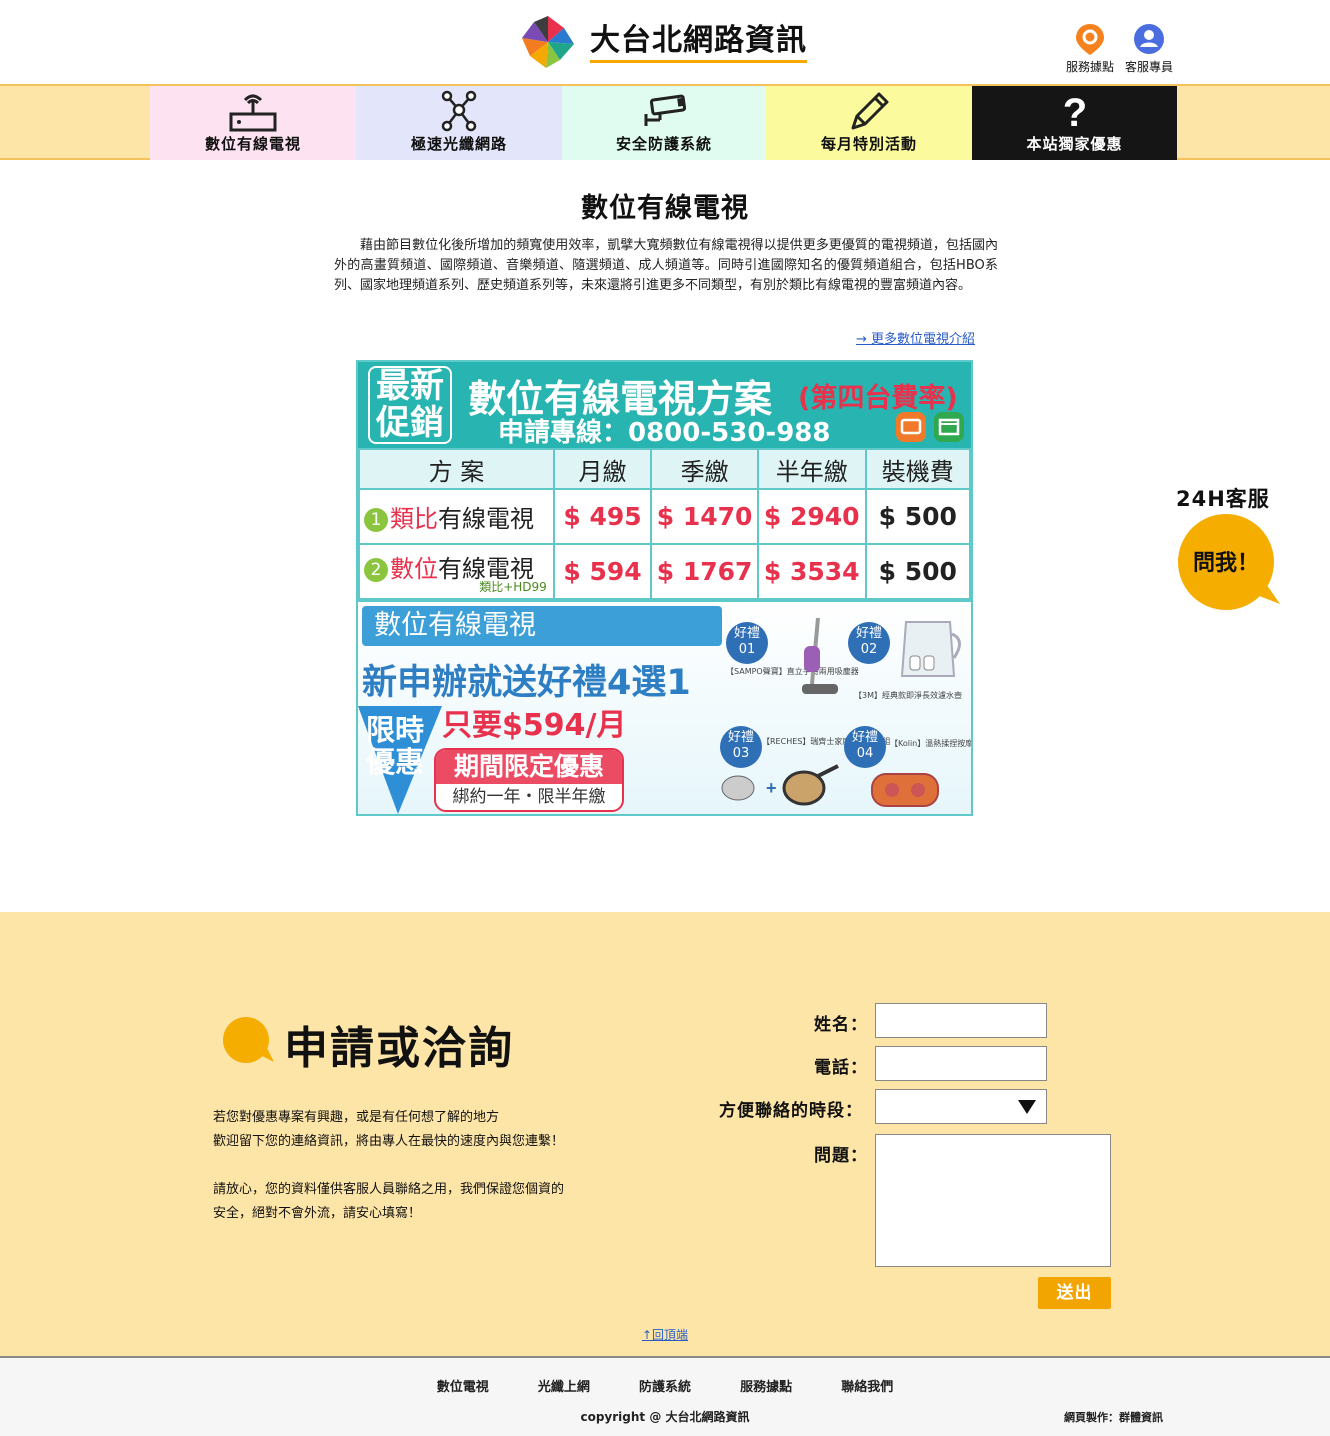 Image resolution: width=1330 pixels, height=1436 pixels. I want to click on limited-label: 限時 優惠, so click(395, 746).